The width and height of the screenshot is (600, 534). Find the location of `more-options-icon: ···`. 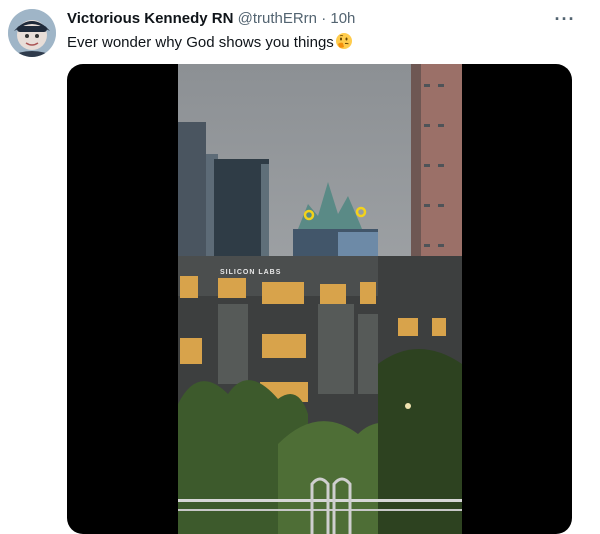

more-options-icon: ··· is located at coordinates (565, 19).